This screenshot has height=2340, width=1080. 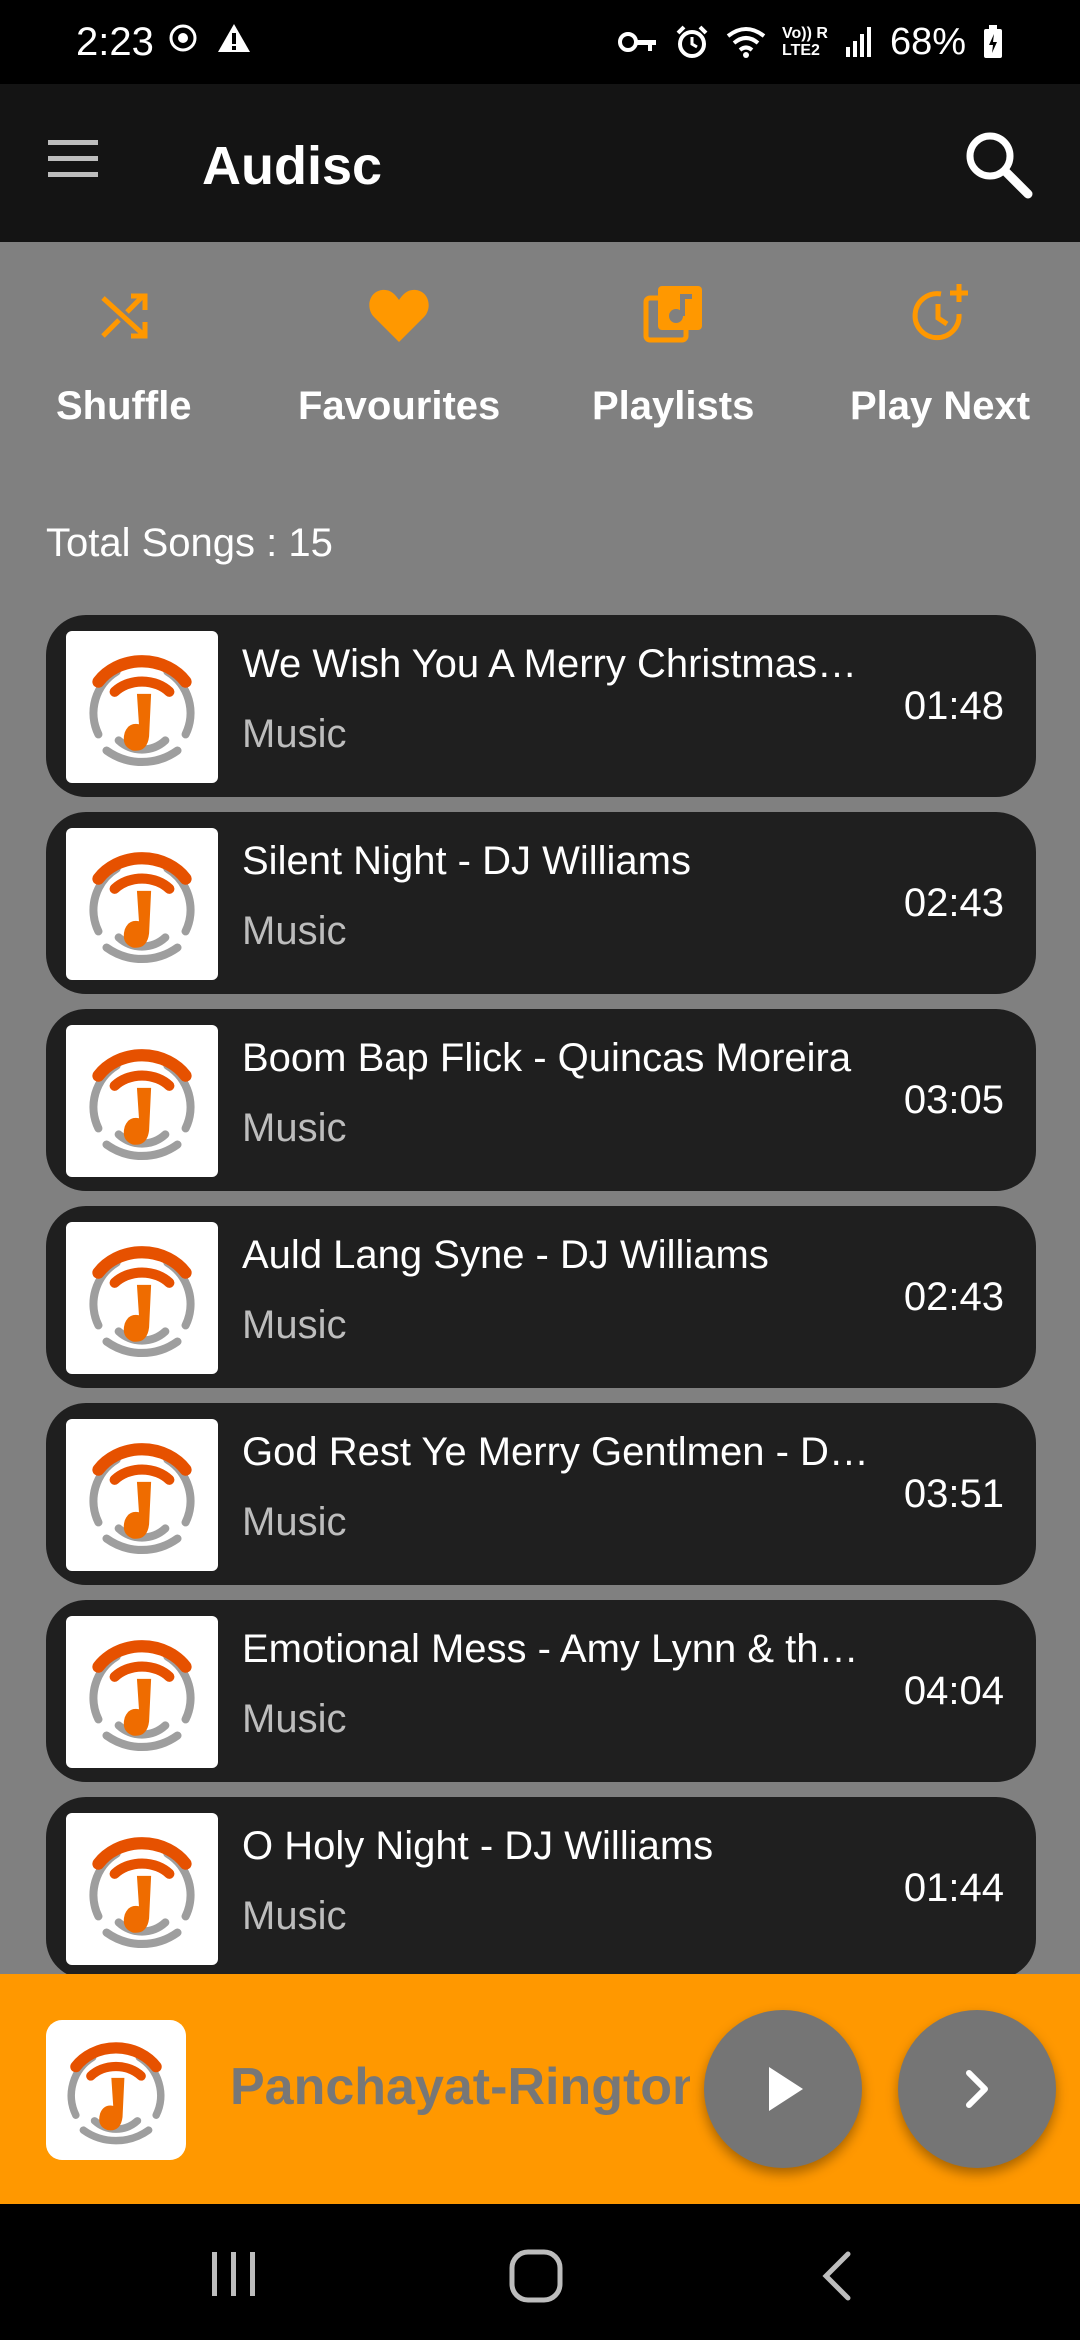 What do you see at coordinates (540, 42) in the screenshot?
I see `status-bar: 2:23 Vo)) R LTE2 68%` at bounding box center [540, 42].